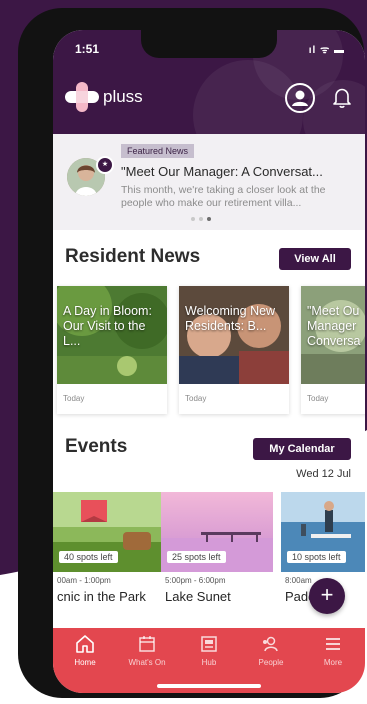 This screenshot has width=367, height=704. I want to click on tab-home: Home, so click(85, 650).